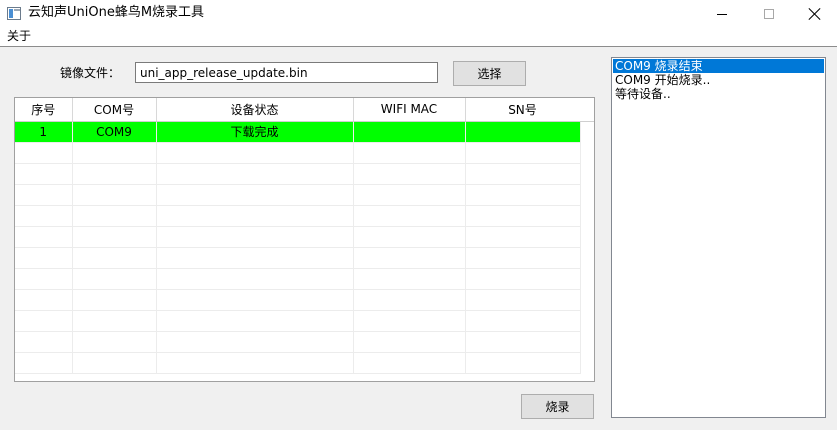 The width and height of the screenshot is (837, 430). I want to click on menu-item-about: 关于, so click(19, 37).